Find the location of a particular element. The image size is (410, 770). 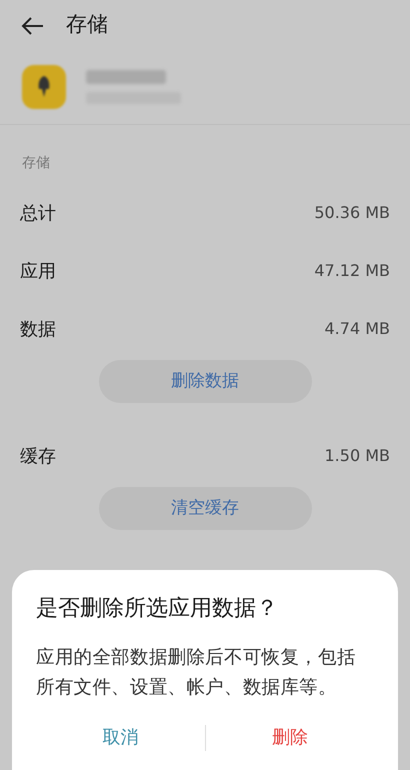

row-value: 4.74 MB is located at coordinates (357, 329).